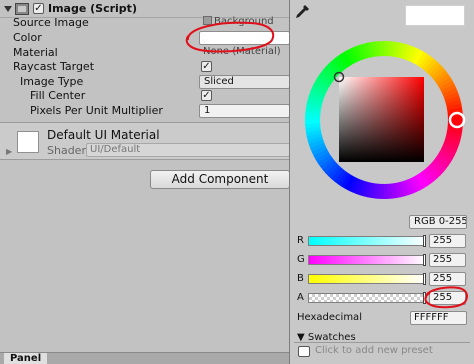 This screenshot has height=364, width=474. Describe the element at coordinates (8, 9) in the screenshot. I see `foldout-arrow-icon` at that location.